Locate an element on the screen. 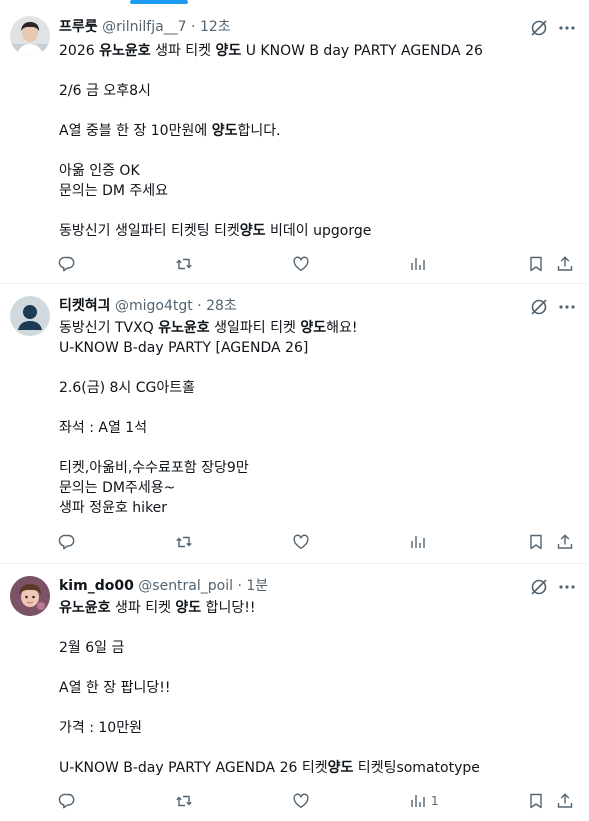  text-line: 가격 : 10만원 is located at coordinates (314, 728).